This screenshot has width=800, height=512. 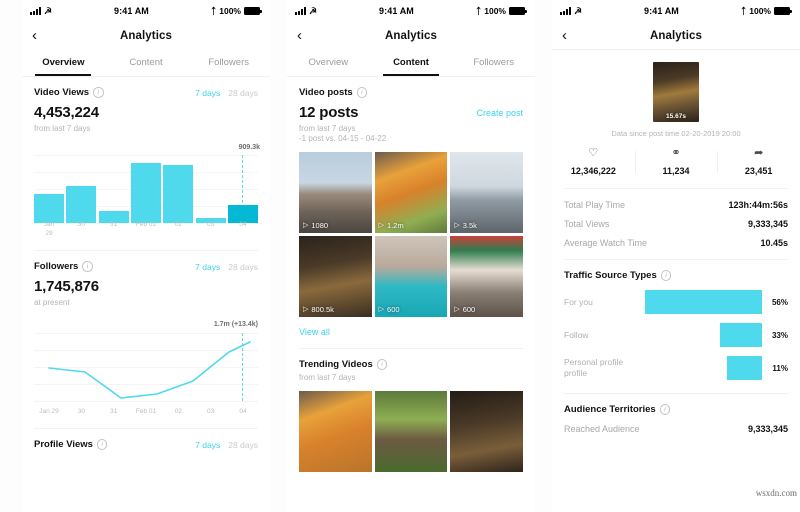 What do you see at coordinates (676, 171) in the screenshot?
I see `comments-value: 11,234` at bounding box center [676, 171].